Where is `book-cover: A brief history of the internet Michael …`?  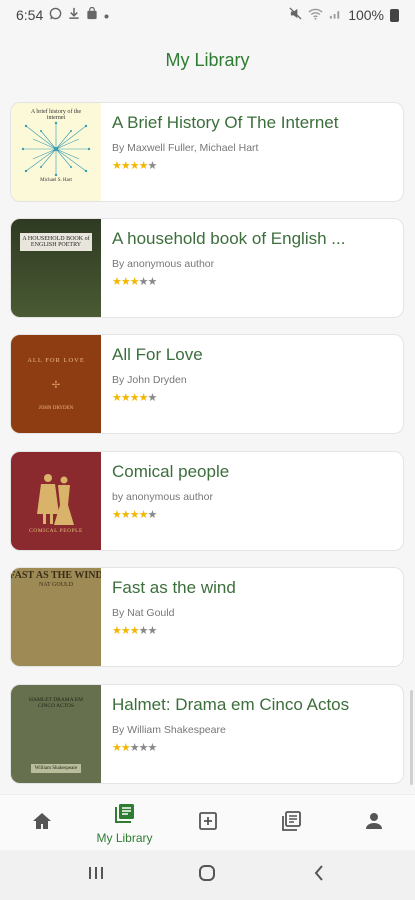 book-cover: A brief history of the internet Michael … is located at coordinates (56, 152).